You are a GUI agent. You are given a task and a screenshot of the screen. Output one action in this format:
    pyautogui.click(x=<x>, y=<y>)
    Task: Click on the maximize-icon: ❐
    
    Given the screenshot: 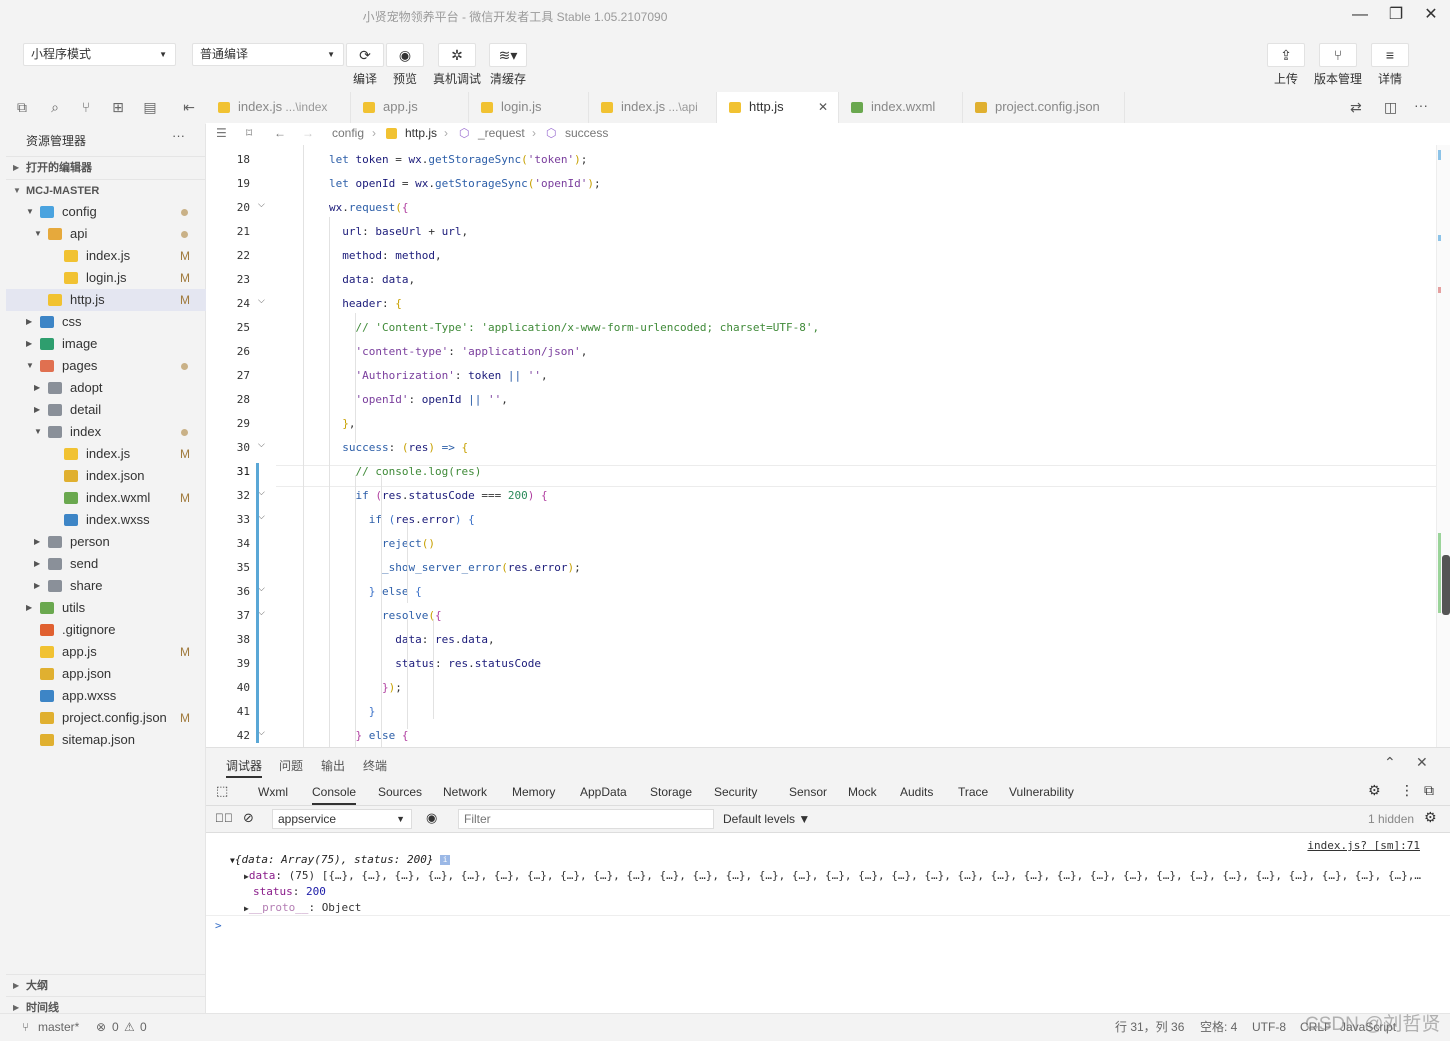 What is the action you would take?
    pyautogui.click(x=1396, y=16)
    